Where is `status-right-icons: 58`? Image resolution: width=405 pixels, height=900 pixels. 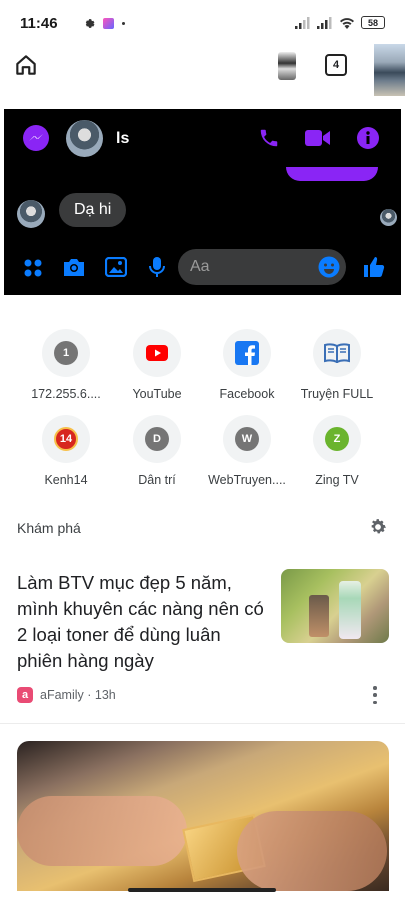 status-right-icons: 58 is located at coordinates (340, 22).